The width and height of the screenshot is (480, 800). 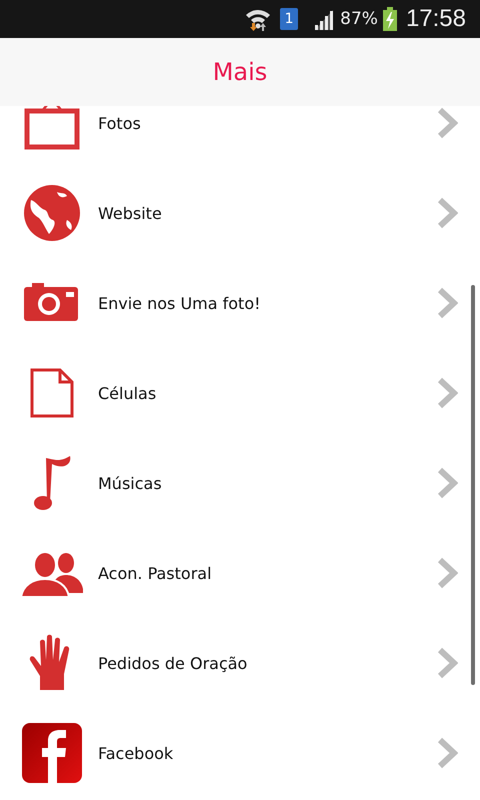 What do you see at coordinates (155, 573) in the screenshot?
I see `menu-item-label: Acon. Pastoral` at bounding box center [155, 573].